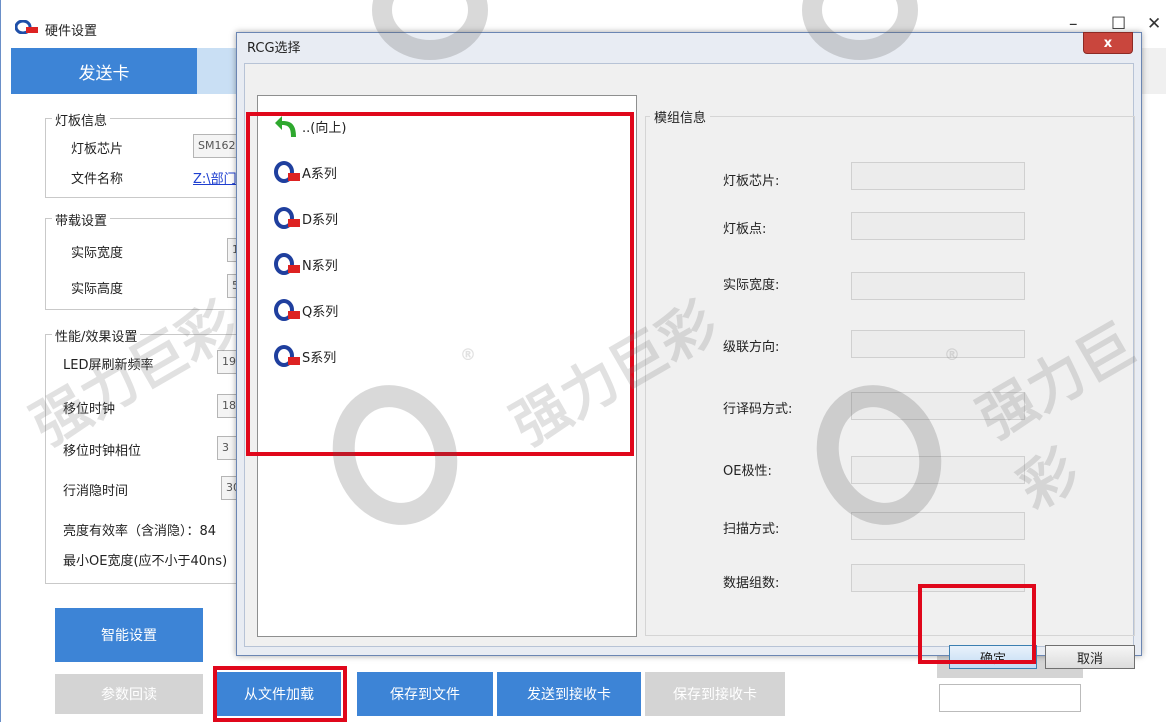  I want to click on mod-width-label: 实际宽度:, so click(751, 285).